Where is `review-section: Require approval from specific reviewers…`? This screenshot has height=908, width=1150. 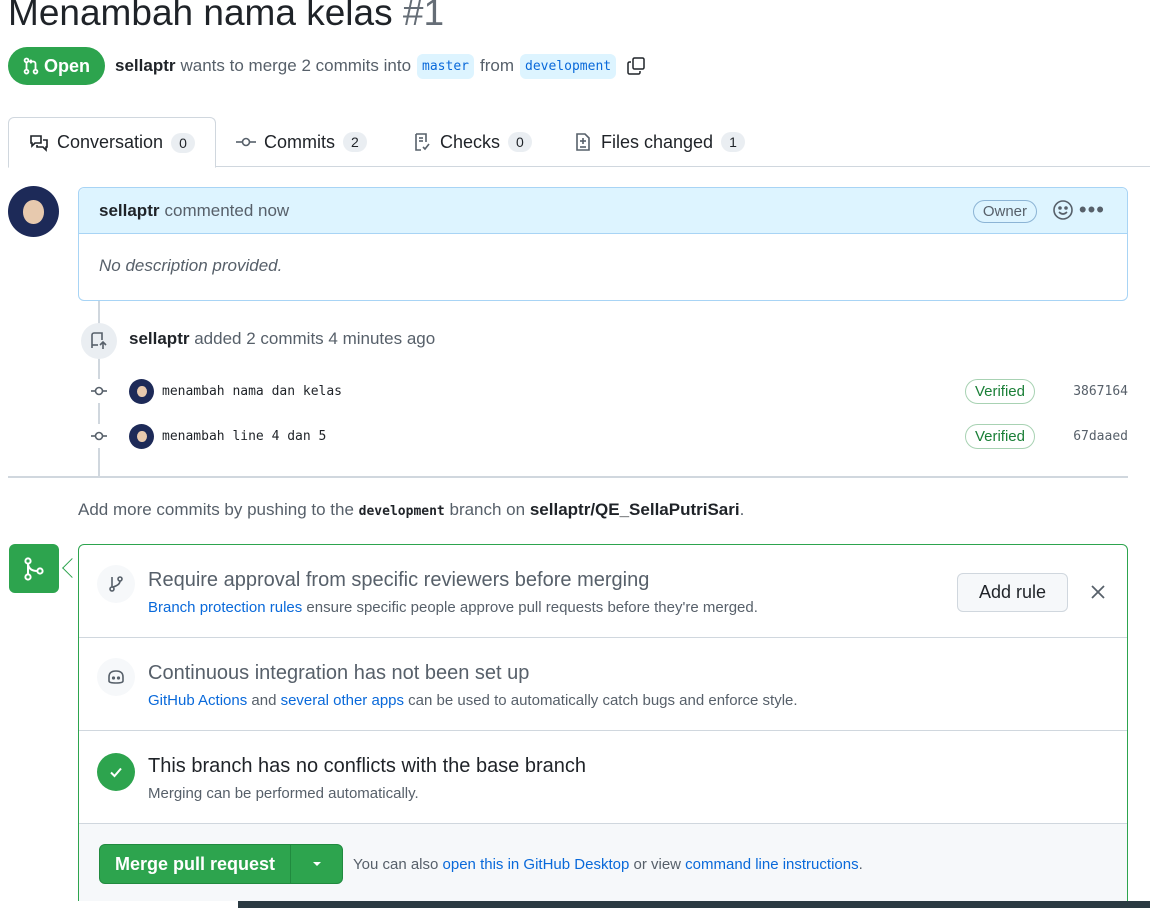 review-section: Require approval from specific reviewers… is located at coordinates (603, 591).